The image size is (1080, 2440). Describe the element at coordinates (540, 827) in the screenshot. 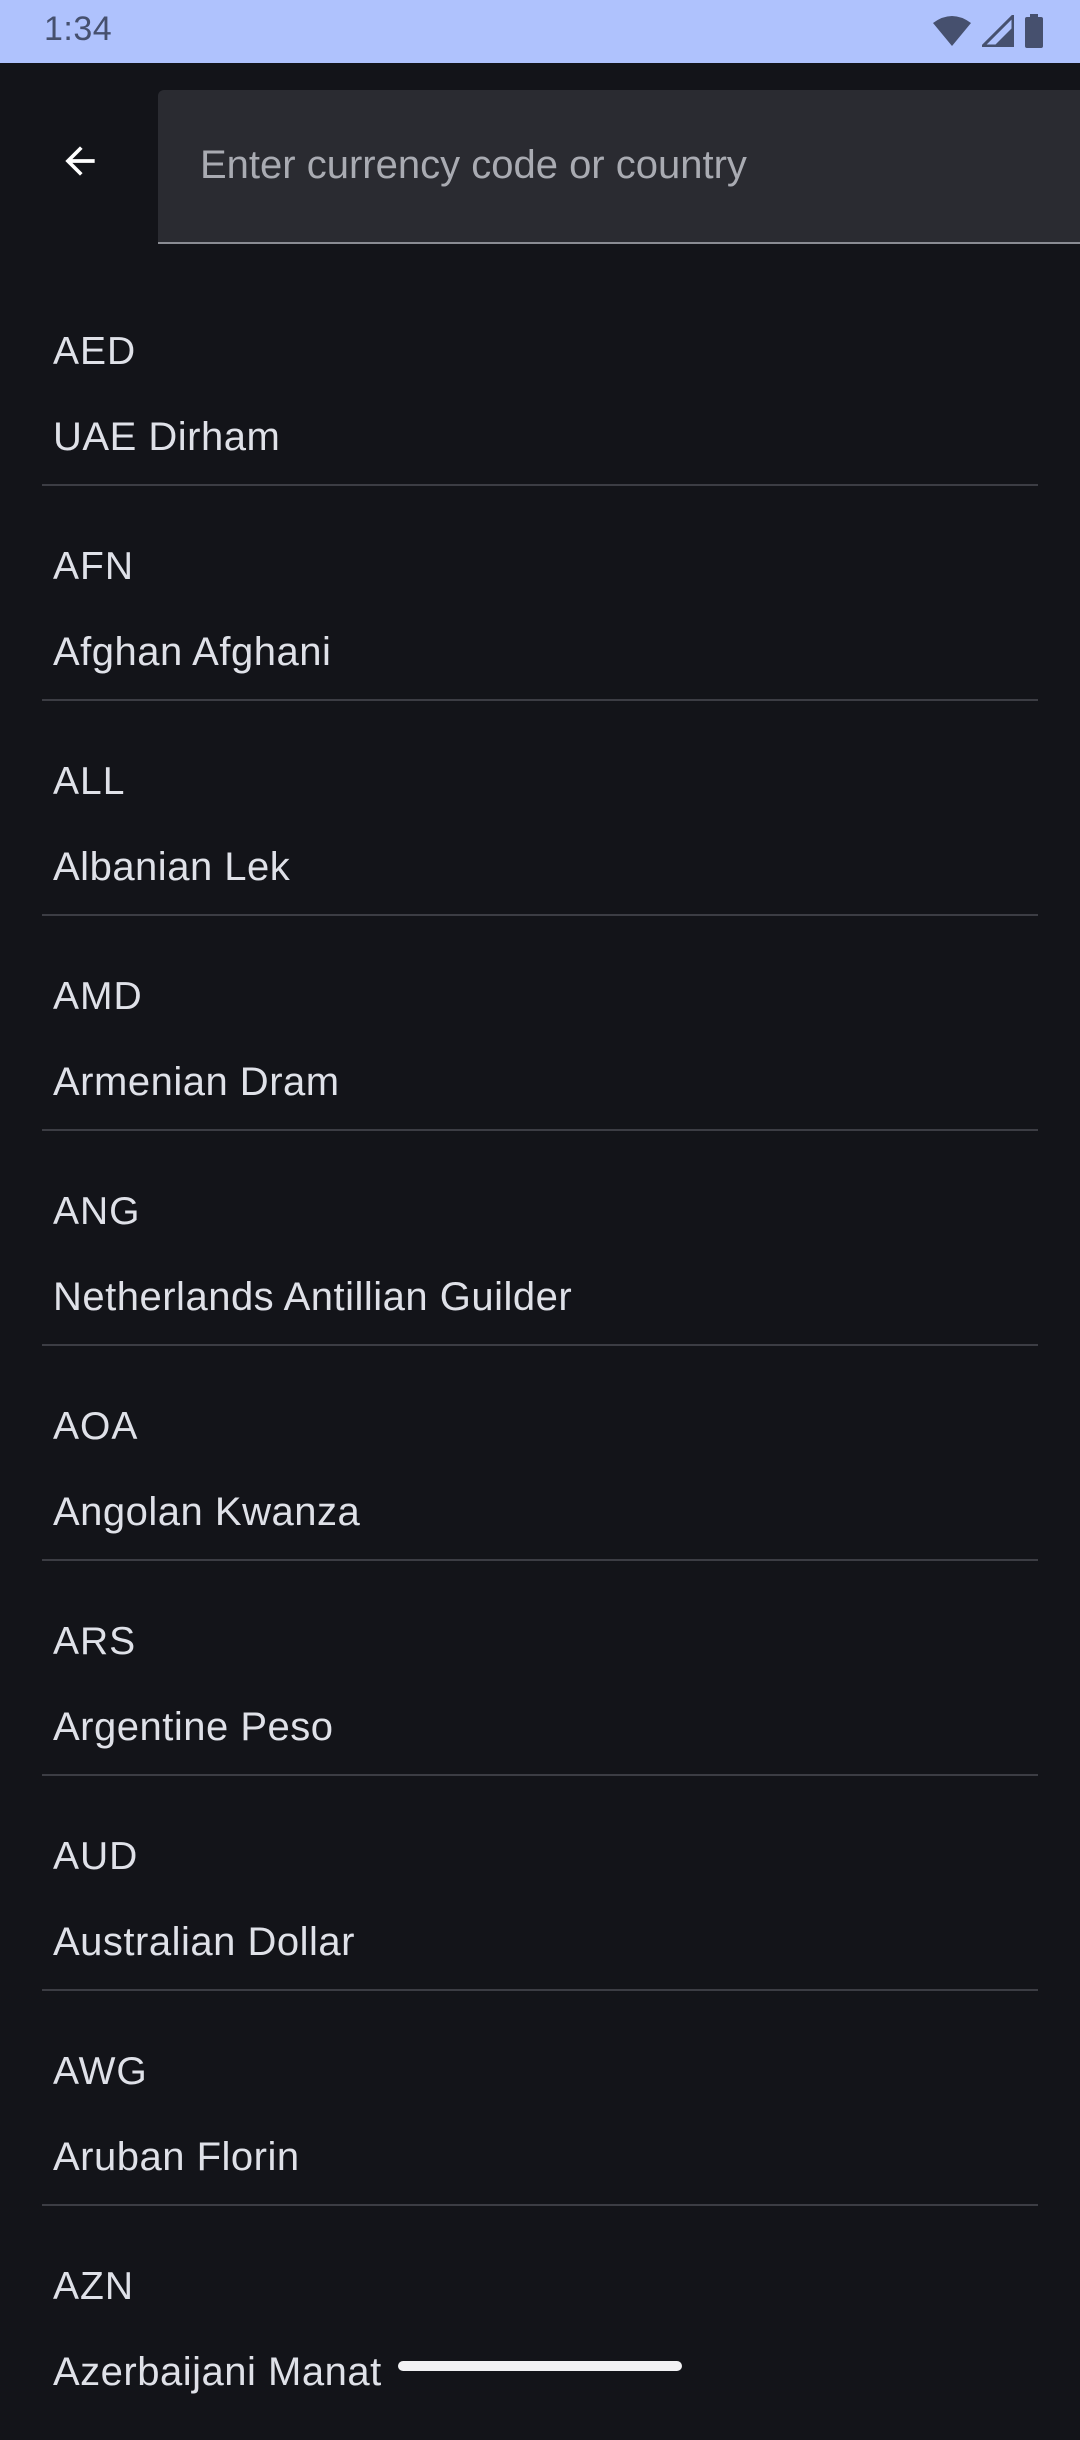

I see `currency-list-item: ALL Albanian Lek` at that location.